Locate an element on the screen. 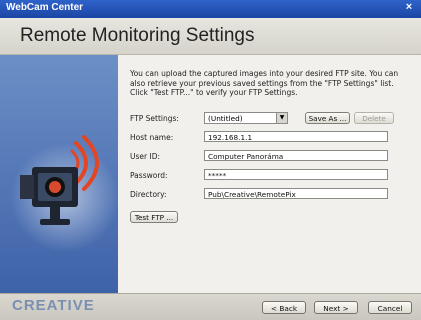 The image size is (421, 320). directory-input: Pub\Creative\RemotePix is located at coordinates (296, 193).